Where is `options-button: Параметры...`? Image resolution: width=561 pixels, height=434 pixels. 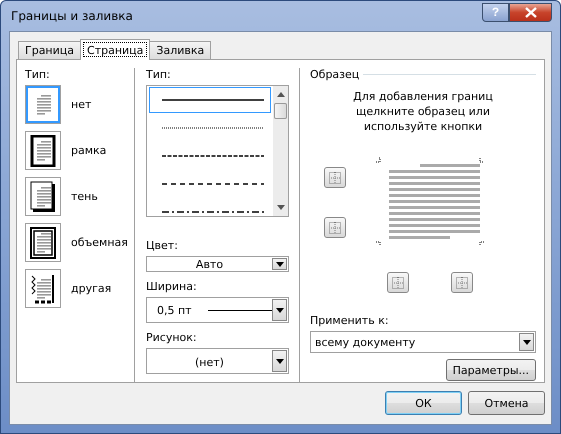 options-button: Параметры... is located at coordinates (491, 370).